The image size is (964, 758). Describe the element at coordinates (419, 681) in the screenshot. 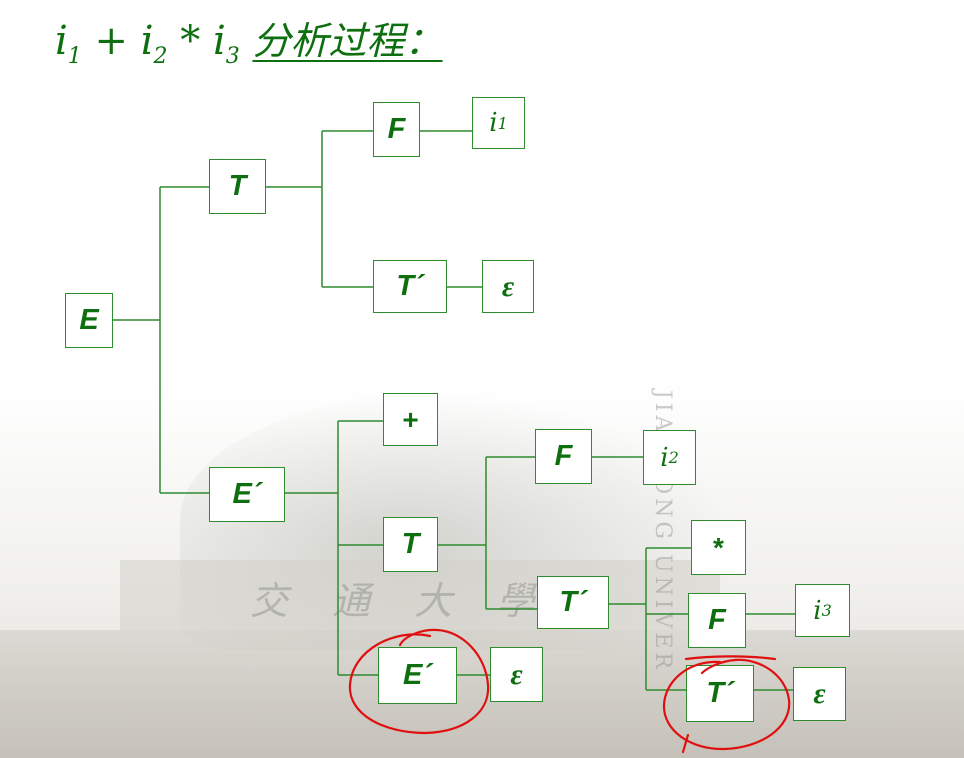

I see `red-circle-Ep` at that location.